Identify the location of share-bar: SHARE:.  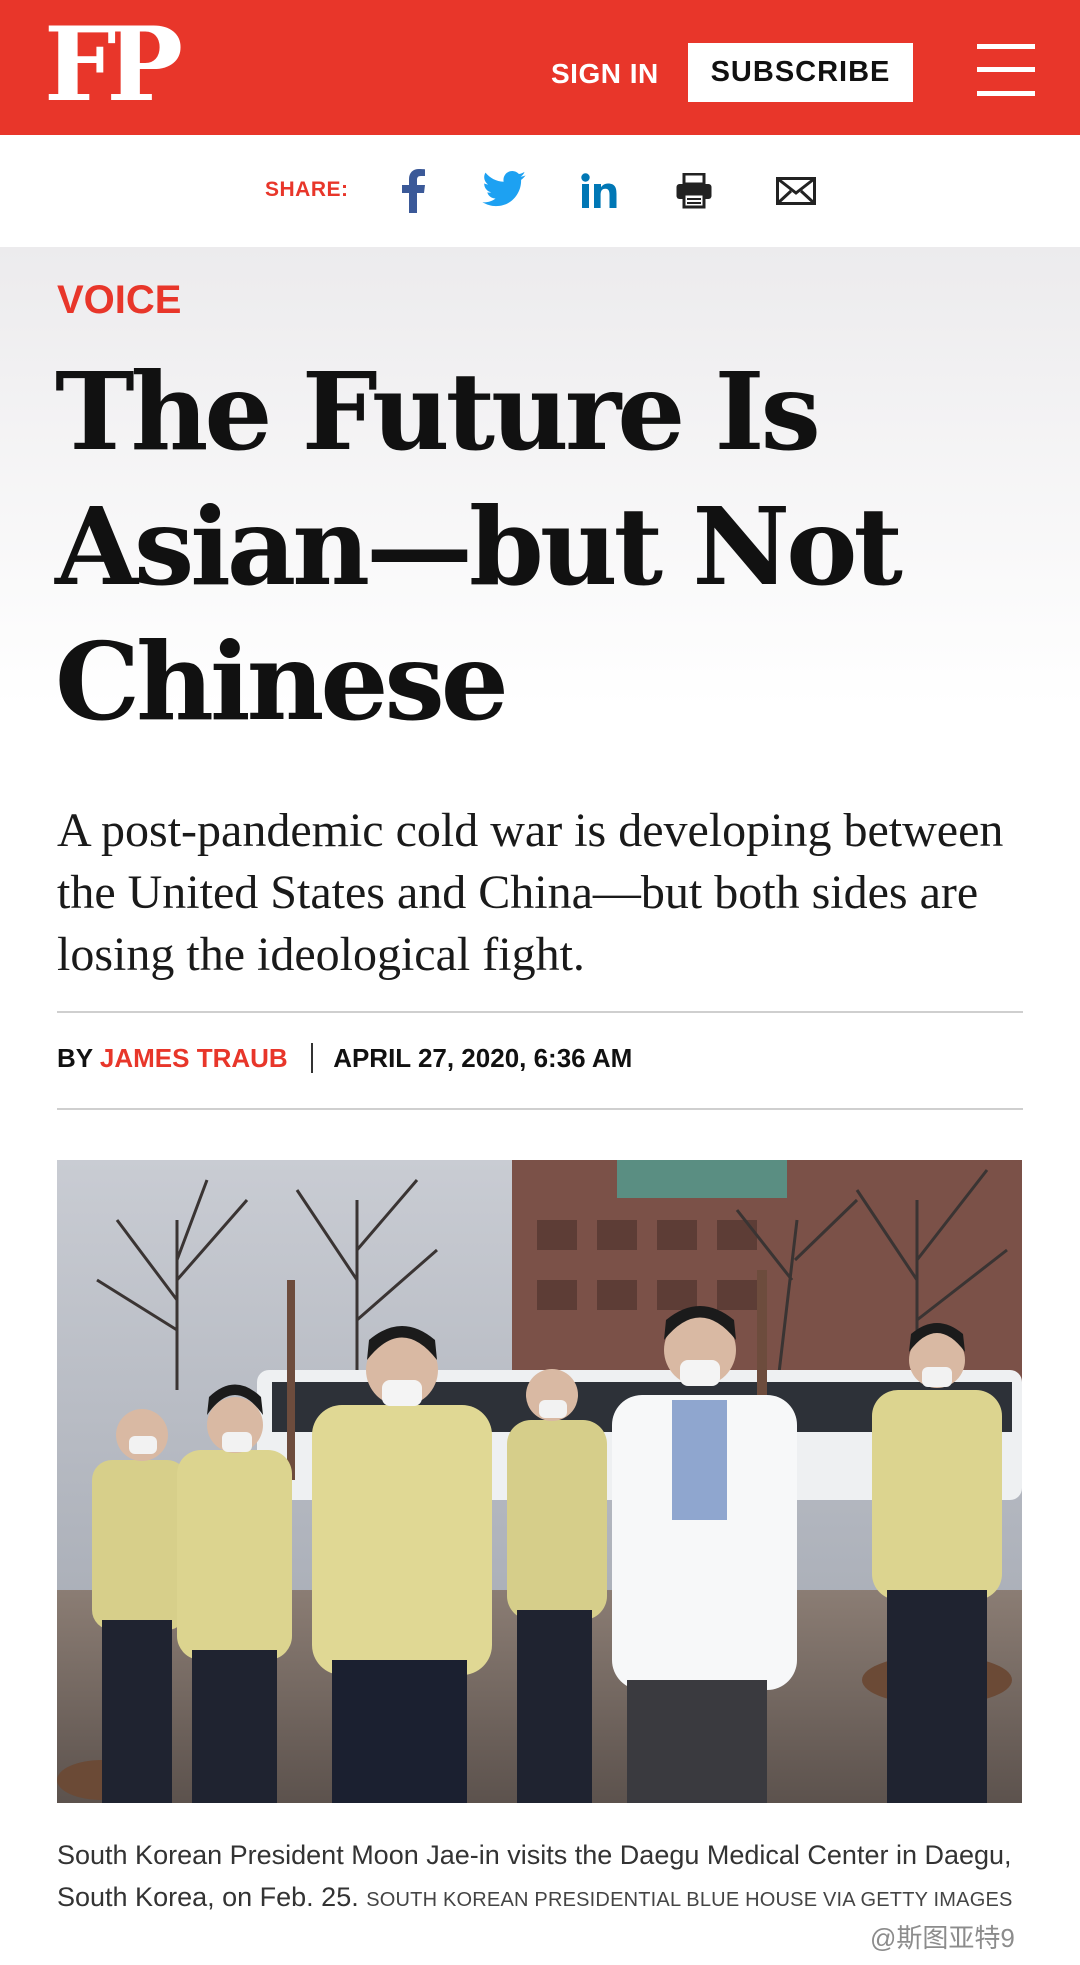
(540, 192).